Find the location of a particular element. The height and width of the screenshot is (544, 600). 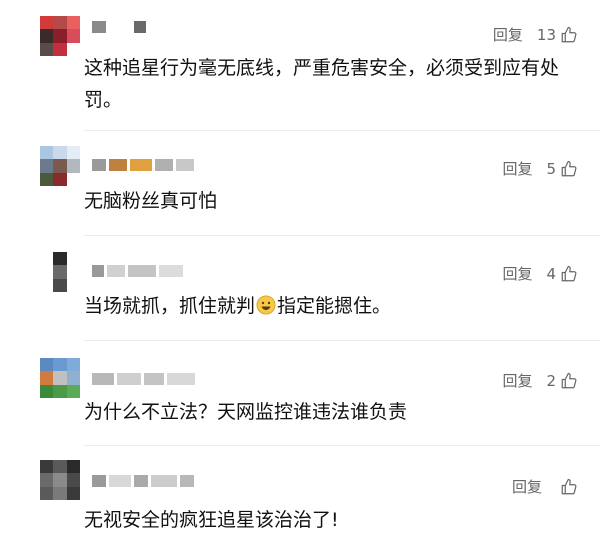

comment-actions: 回复 13 is located at coordinates (535, 34).